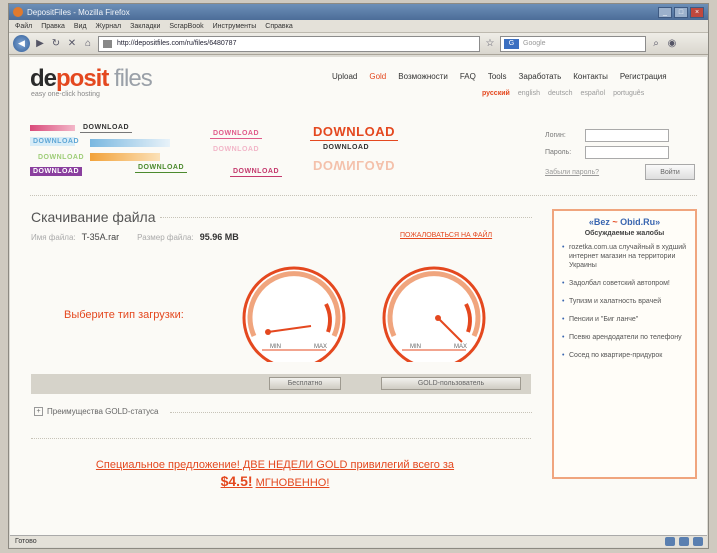 This screenshot has width=717, height=553. What do you see at coordinates (681, 12) in the screenshot?
I see `maximize-button: □` at bounding box center [681, 12].